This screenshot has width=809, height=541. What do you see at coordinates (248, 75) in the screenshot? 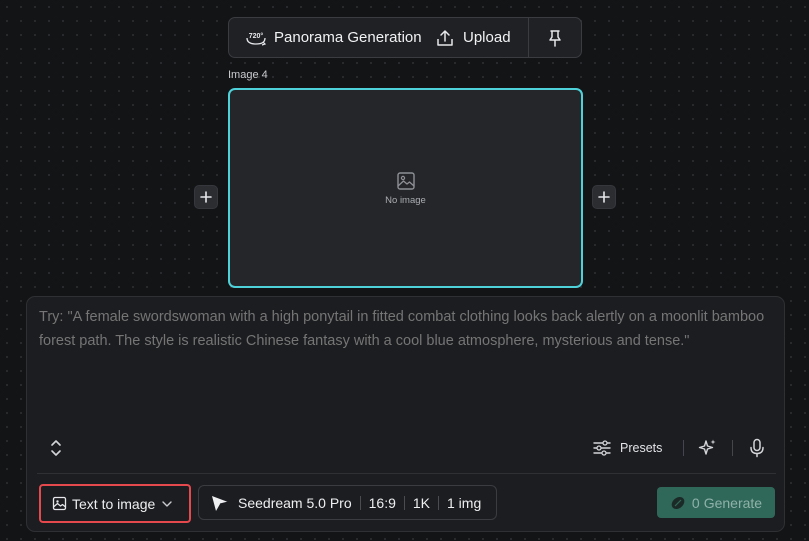
I see `image-label: Image 4` at bounding box center [248, 75].